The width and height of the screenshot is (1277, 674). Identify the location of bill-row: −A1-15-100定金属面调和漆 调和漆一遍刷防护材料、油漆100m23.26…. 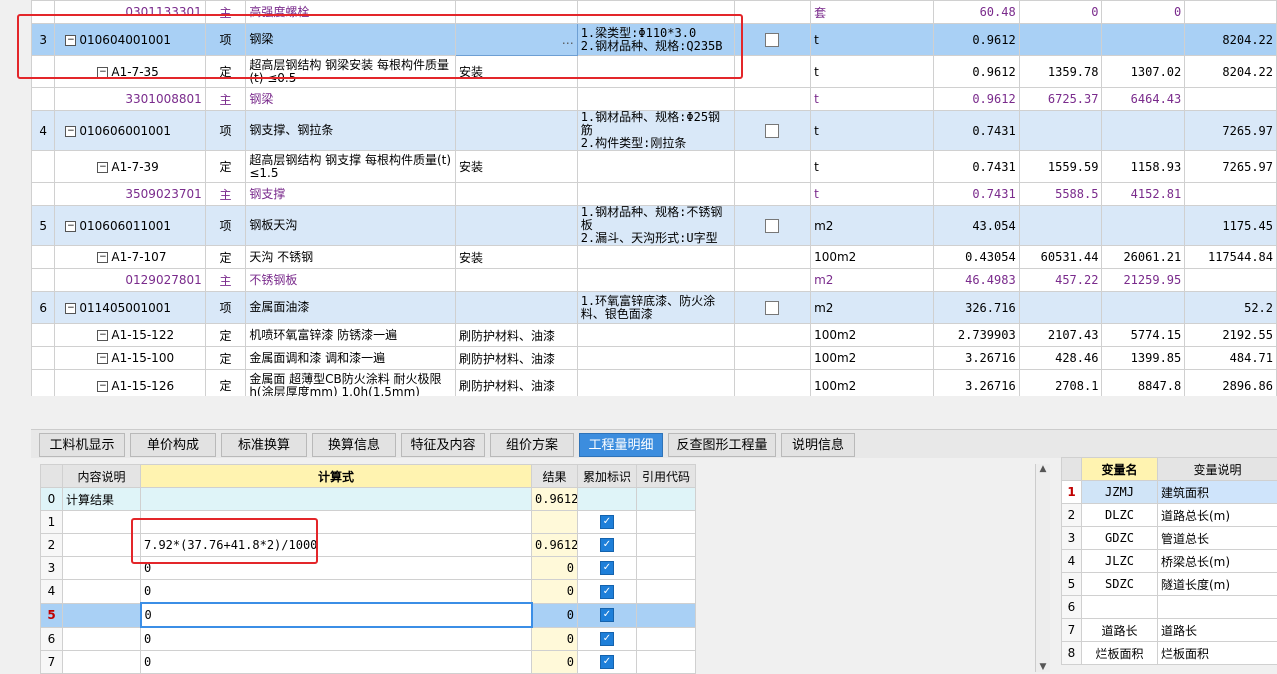
(654, 358).